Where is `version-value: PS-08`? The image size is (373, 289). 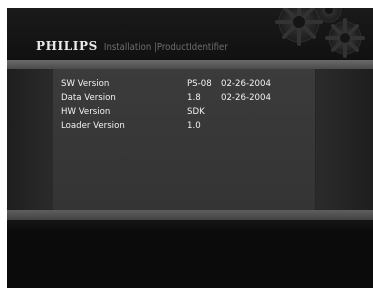 version-value: PS-08 is located at coordinates (199, 84).